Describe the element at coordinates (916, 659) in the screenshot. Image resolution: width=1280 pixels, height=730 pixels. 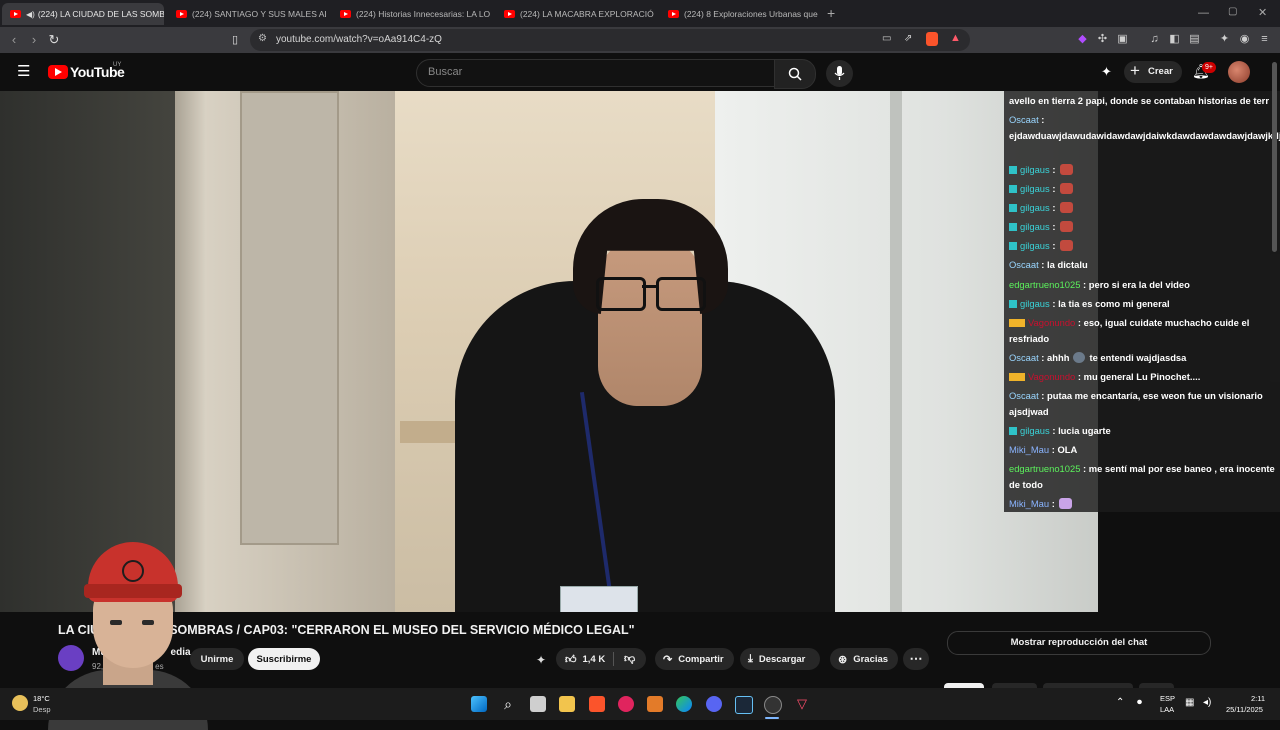
I see `more-actions-icon: ⋯` at that location.